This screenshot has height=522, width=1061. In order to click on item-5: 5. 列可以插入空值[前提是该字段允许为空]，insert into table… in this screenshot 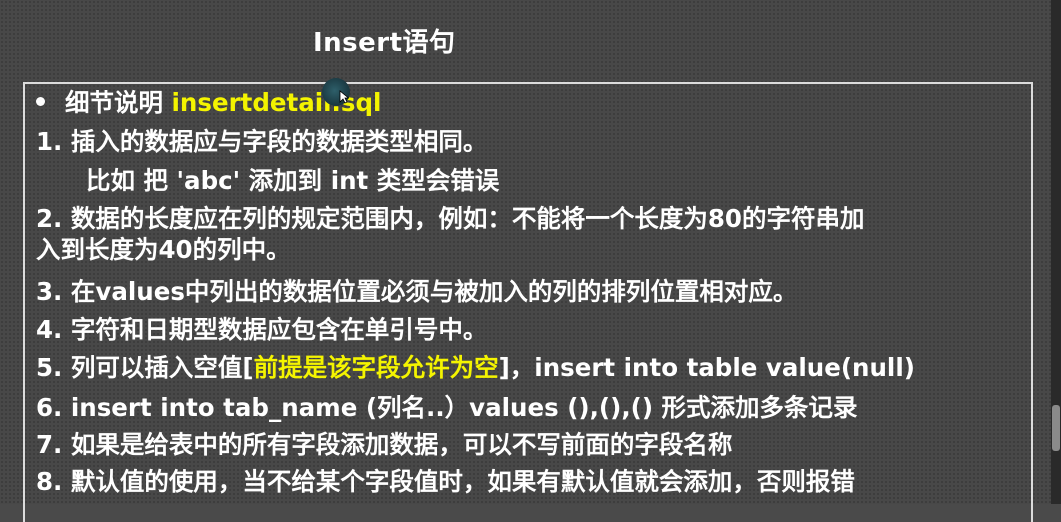, I will do `click(475, 368)`.